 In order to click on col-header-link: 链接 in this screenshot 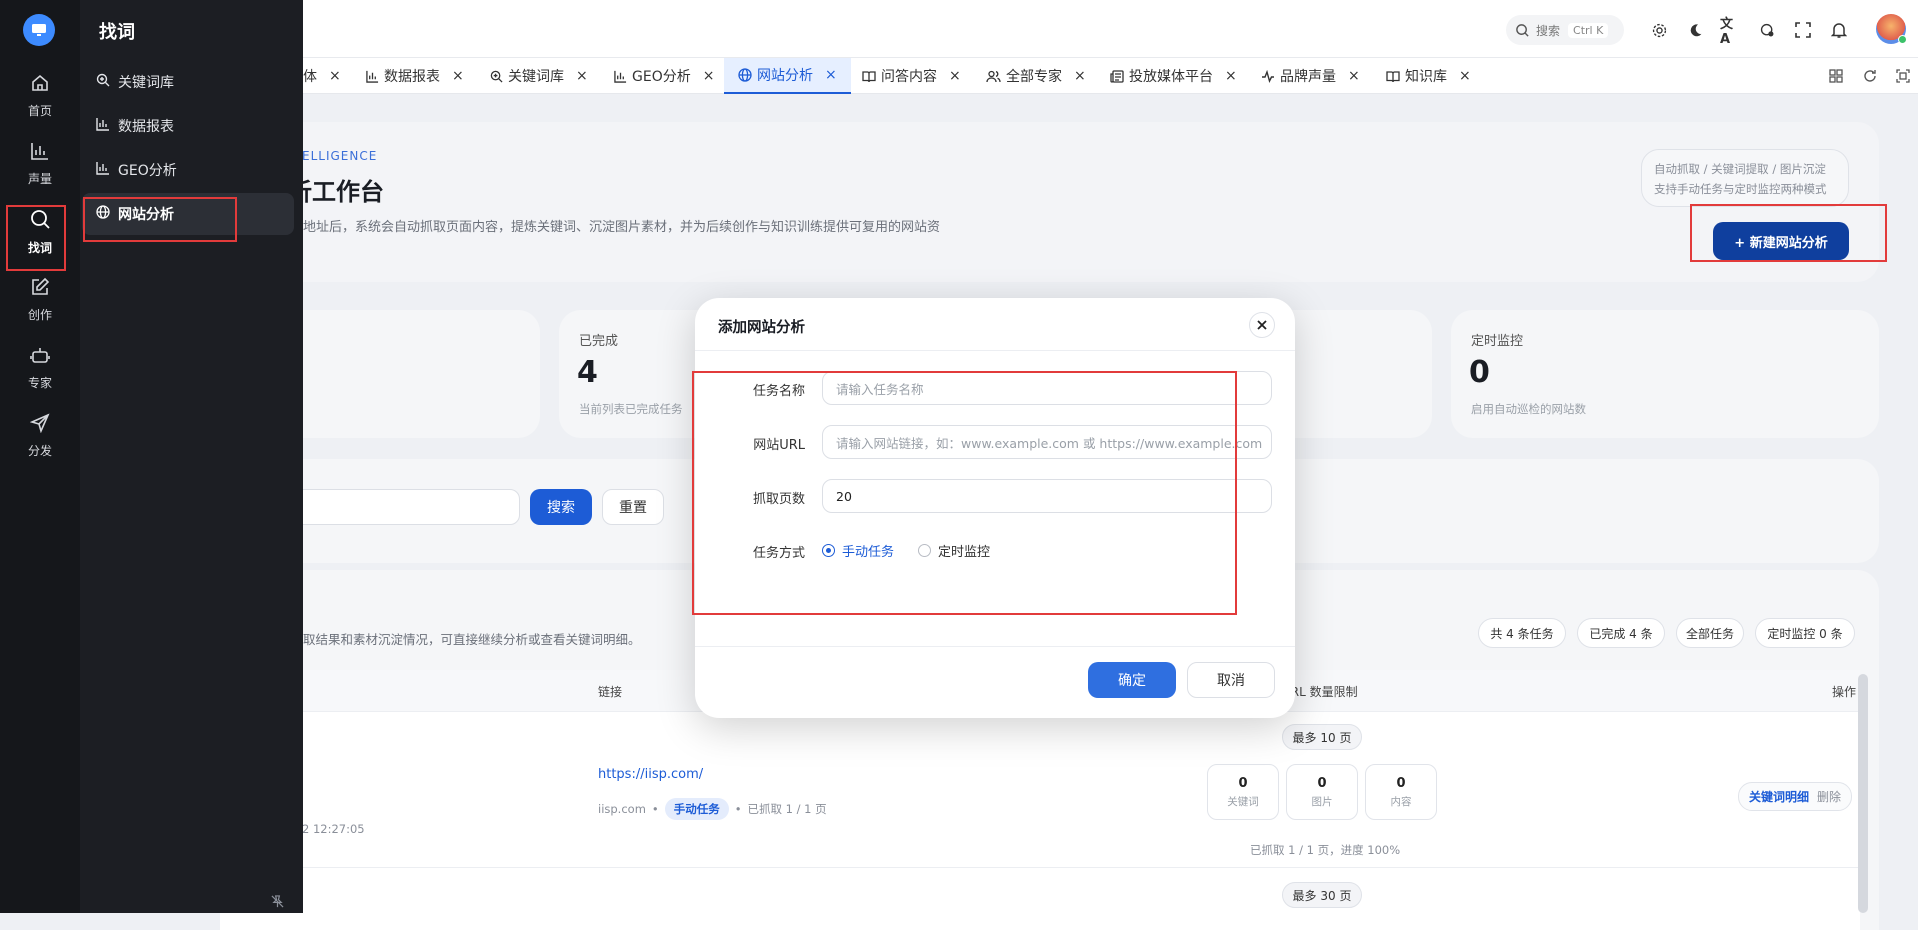, I will do `click(610, 692)`.